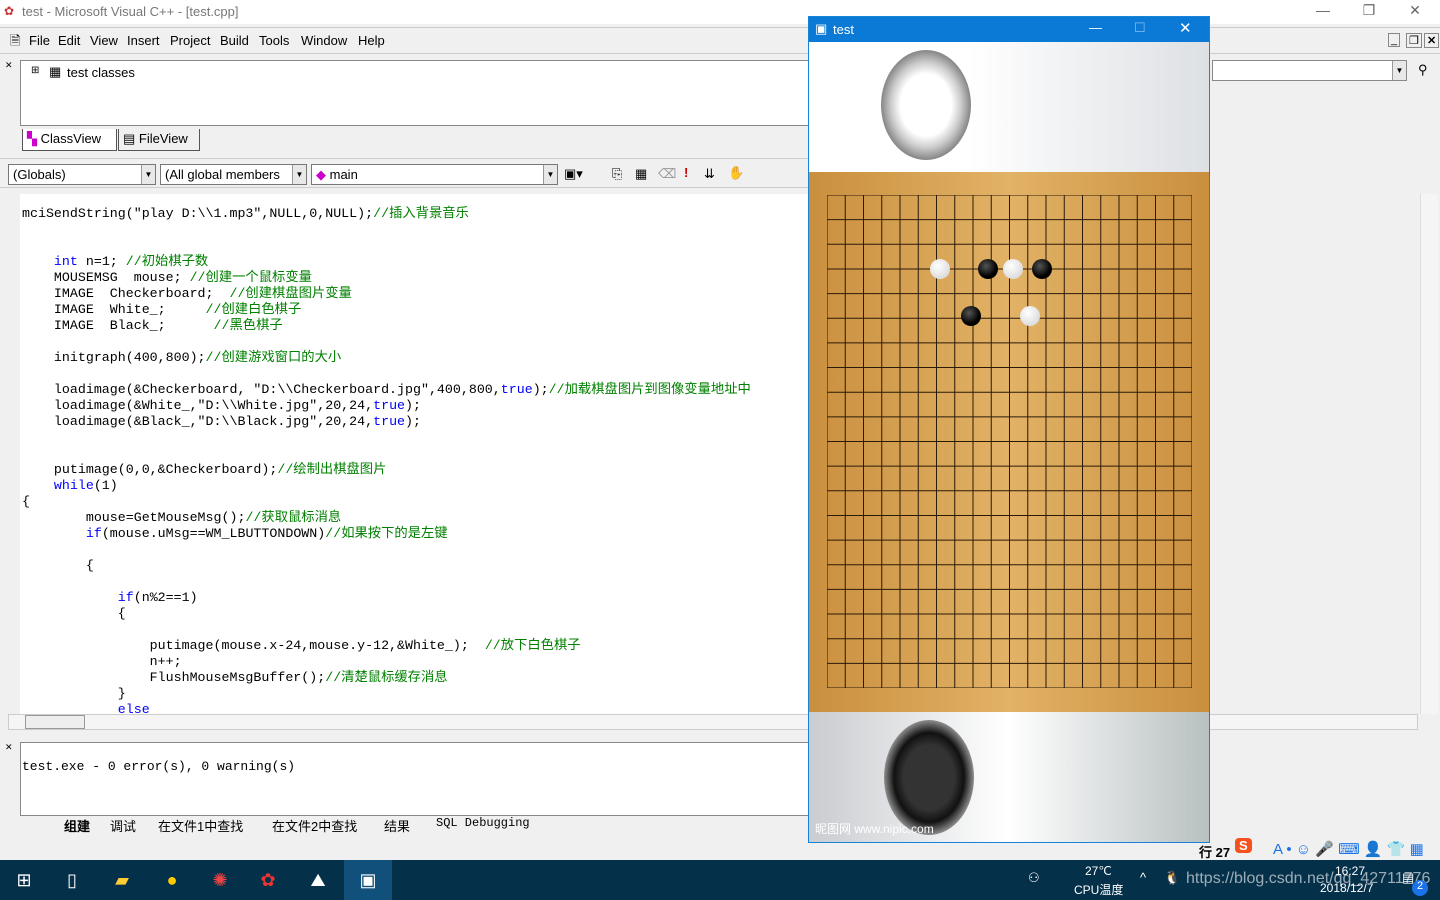 The height and width of the screenshot is (900, 1440). I want to click on code-token: );, so click(413, 421).